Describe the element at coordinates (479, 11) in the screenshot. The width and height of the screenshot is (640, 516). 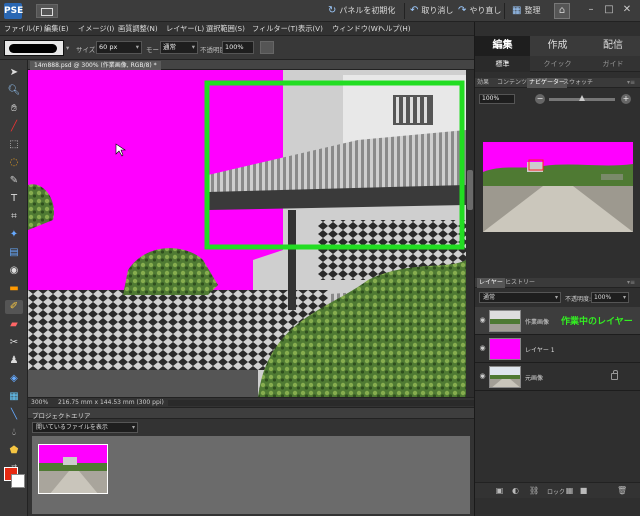
I see `redo-button: ↷ やり直し` at that location.